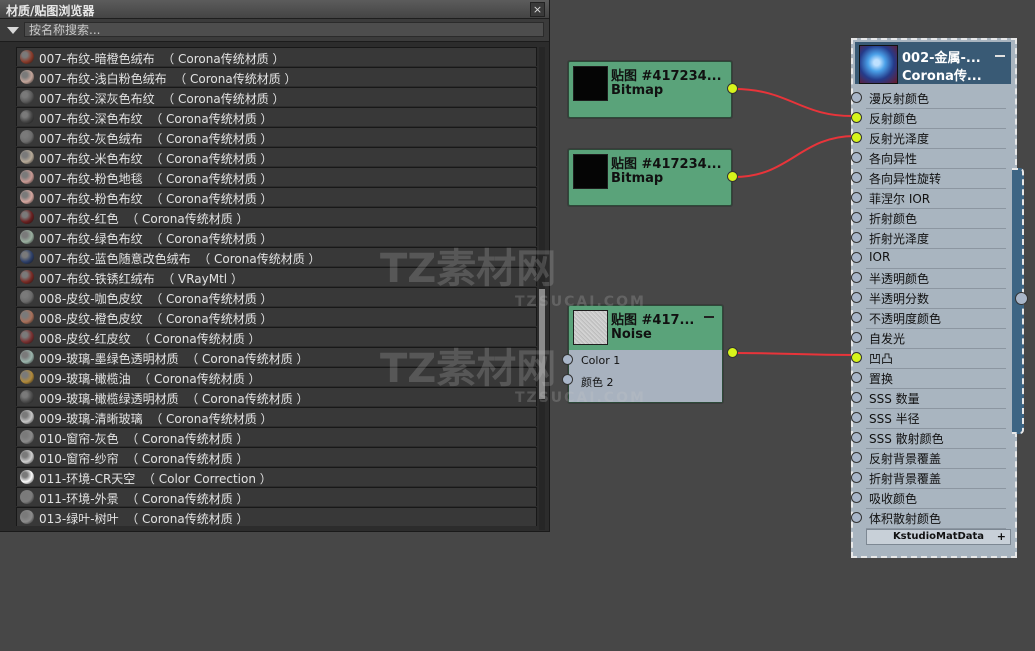  What do you see at coordinates (542, 344) in the screenshot?
I see `scrollbar-thumb` at bounding box center [542, 344].